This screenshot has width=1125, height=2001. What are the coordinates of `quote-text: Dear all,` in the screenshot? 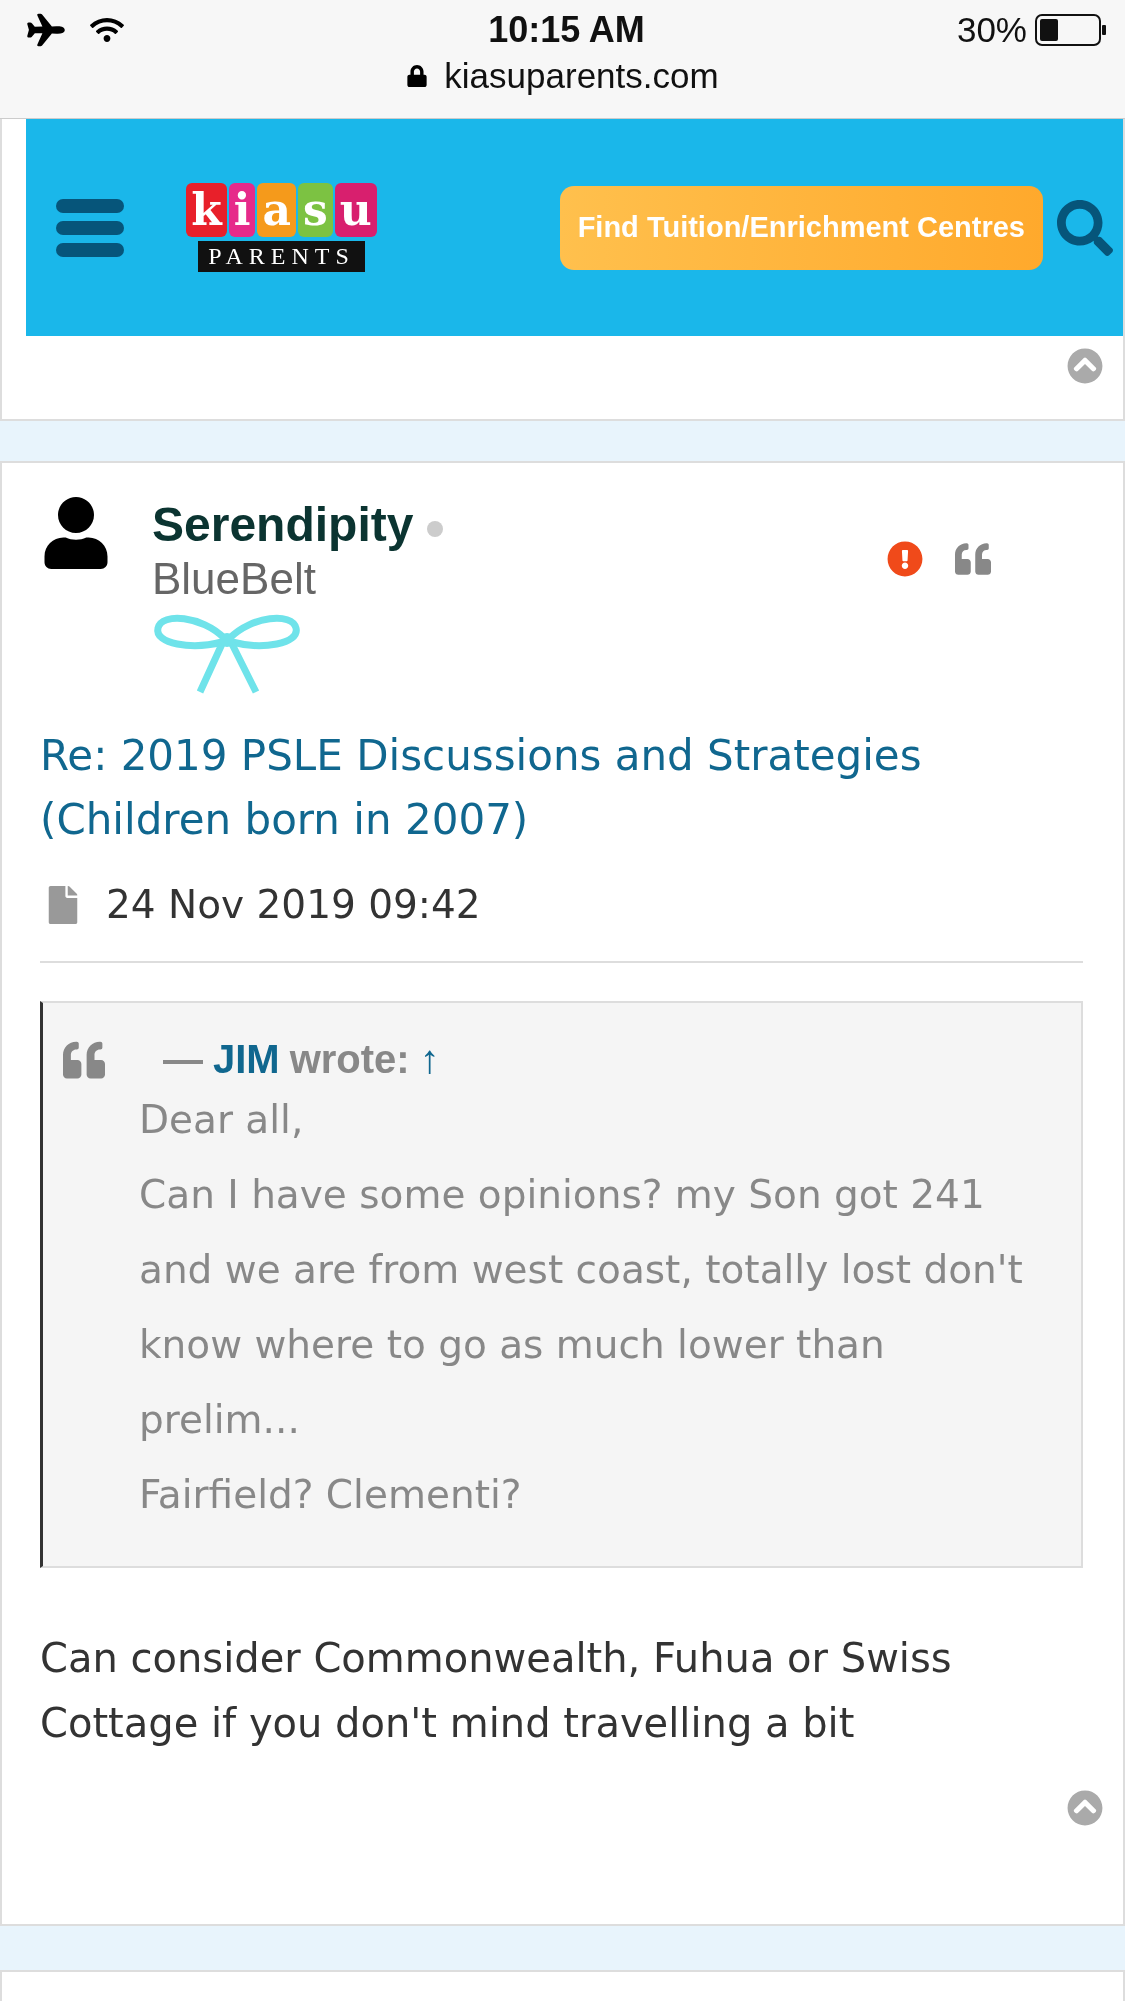 It's located at (222, 1120).